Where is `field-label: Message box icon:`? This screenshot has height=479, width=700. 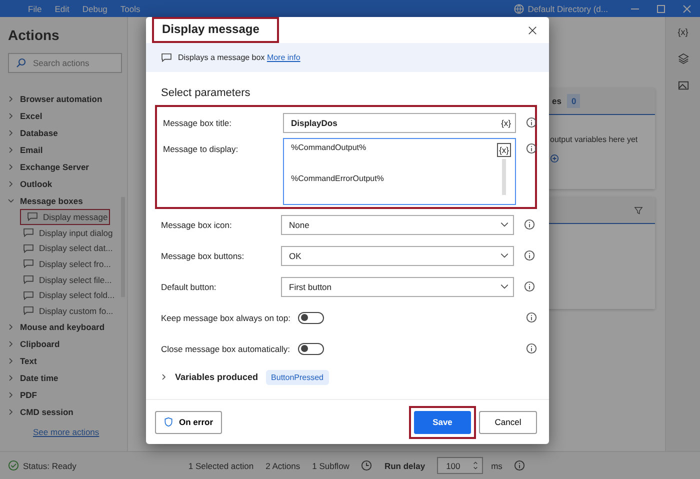 field-label: Message box icon: is located at coordinates (196, 225).